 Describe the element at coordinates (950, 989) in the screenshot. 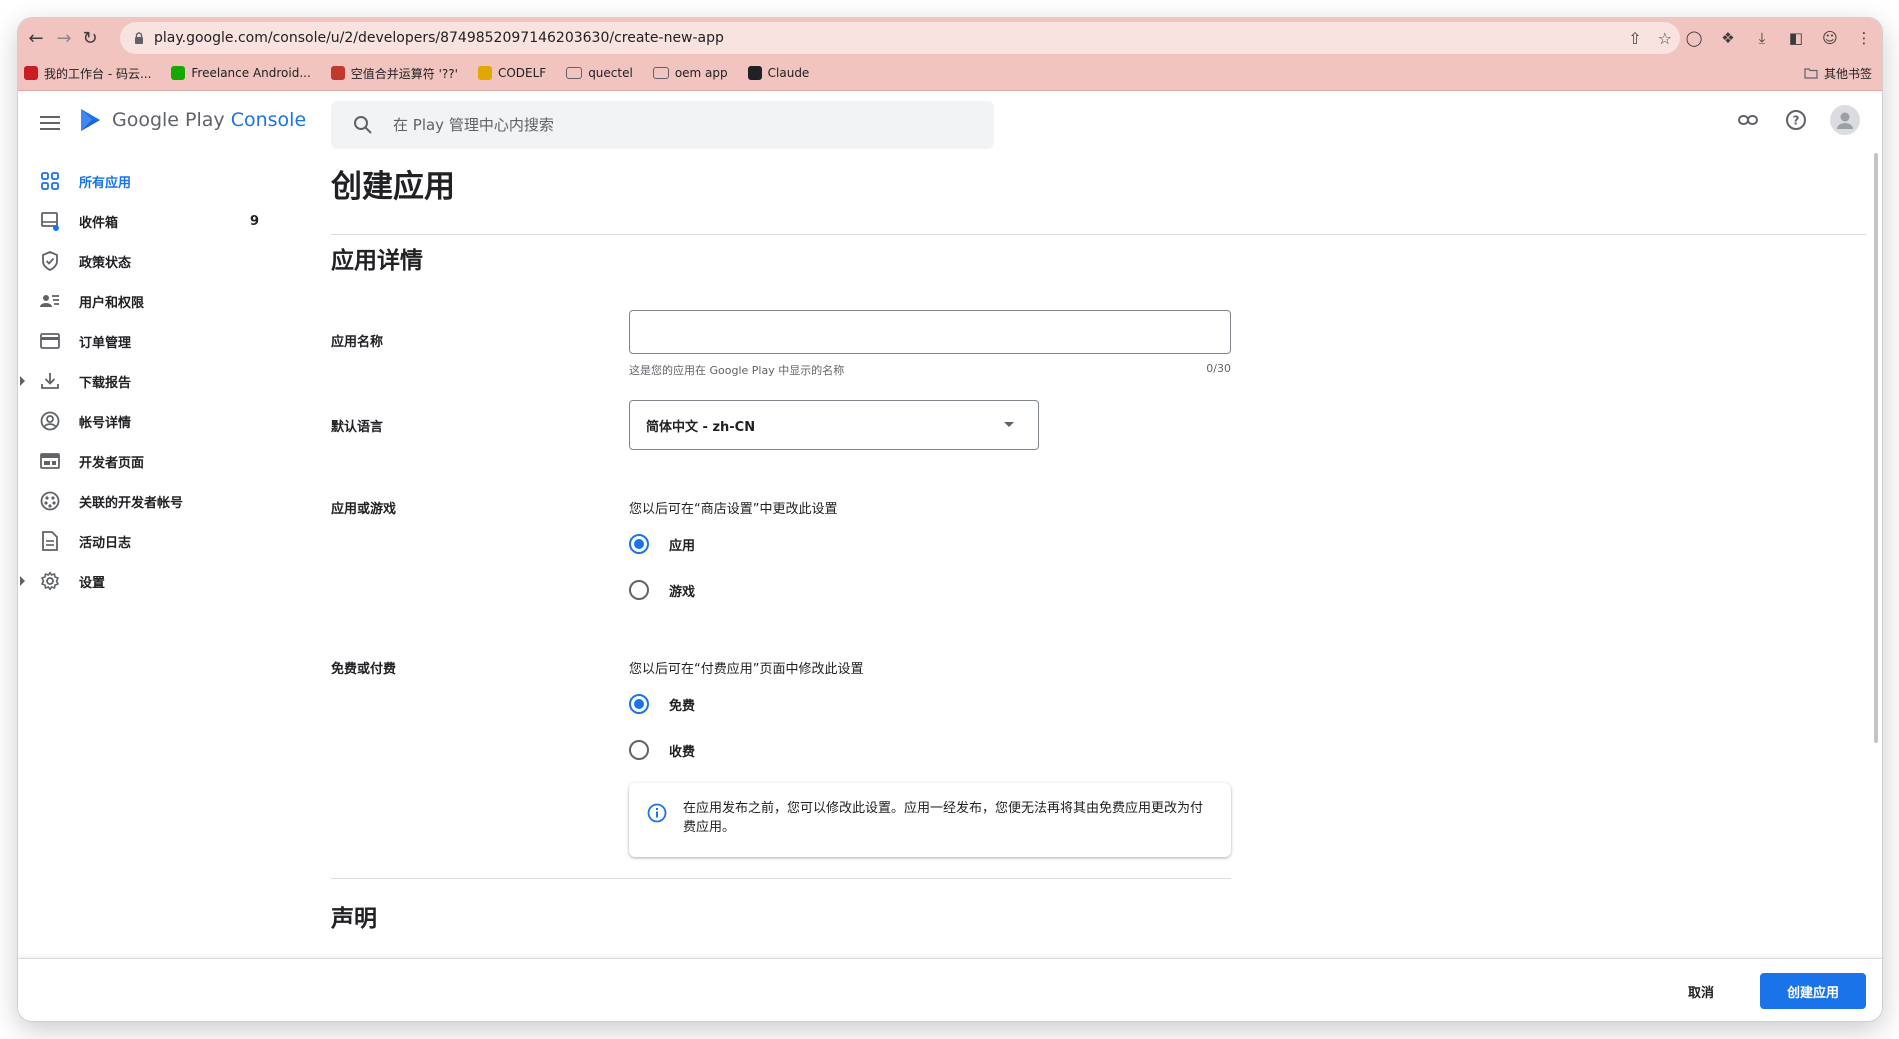

I see `footer-action-bar: 取消 创建应用` at that location.